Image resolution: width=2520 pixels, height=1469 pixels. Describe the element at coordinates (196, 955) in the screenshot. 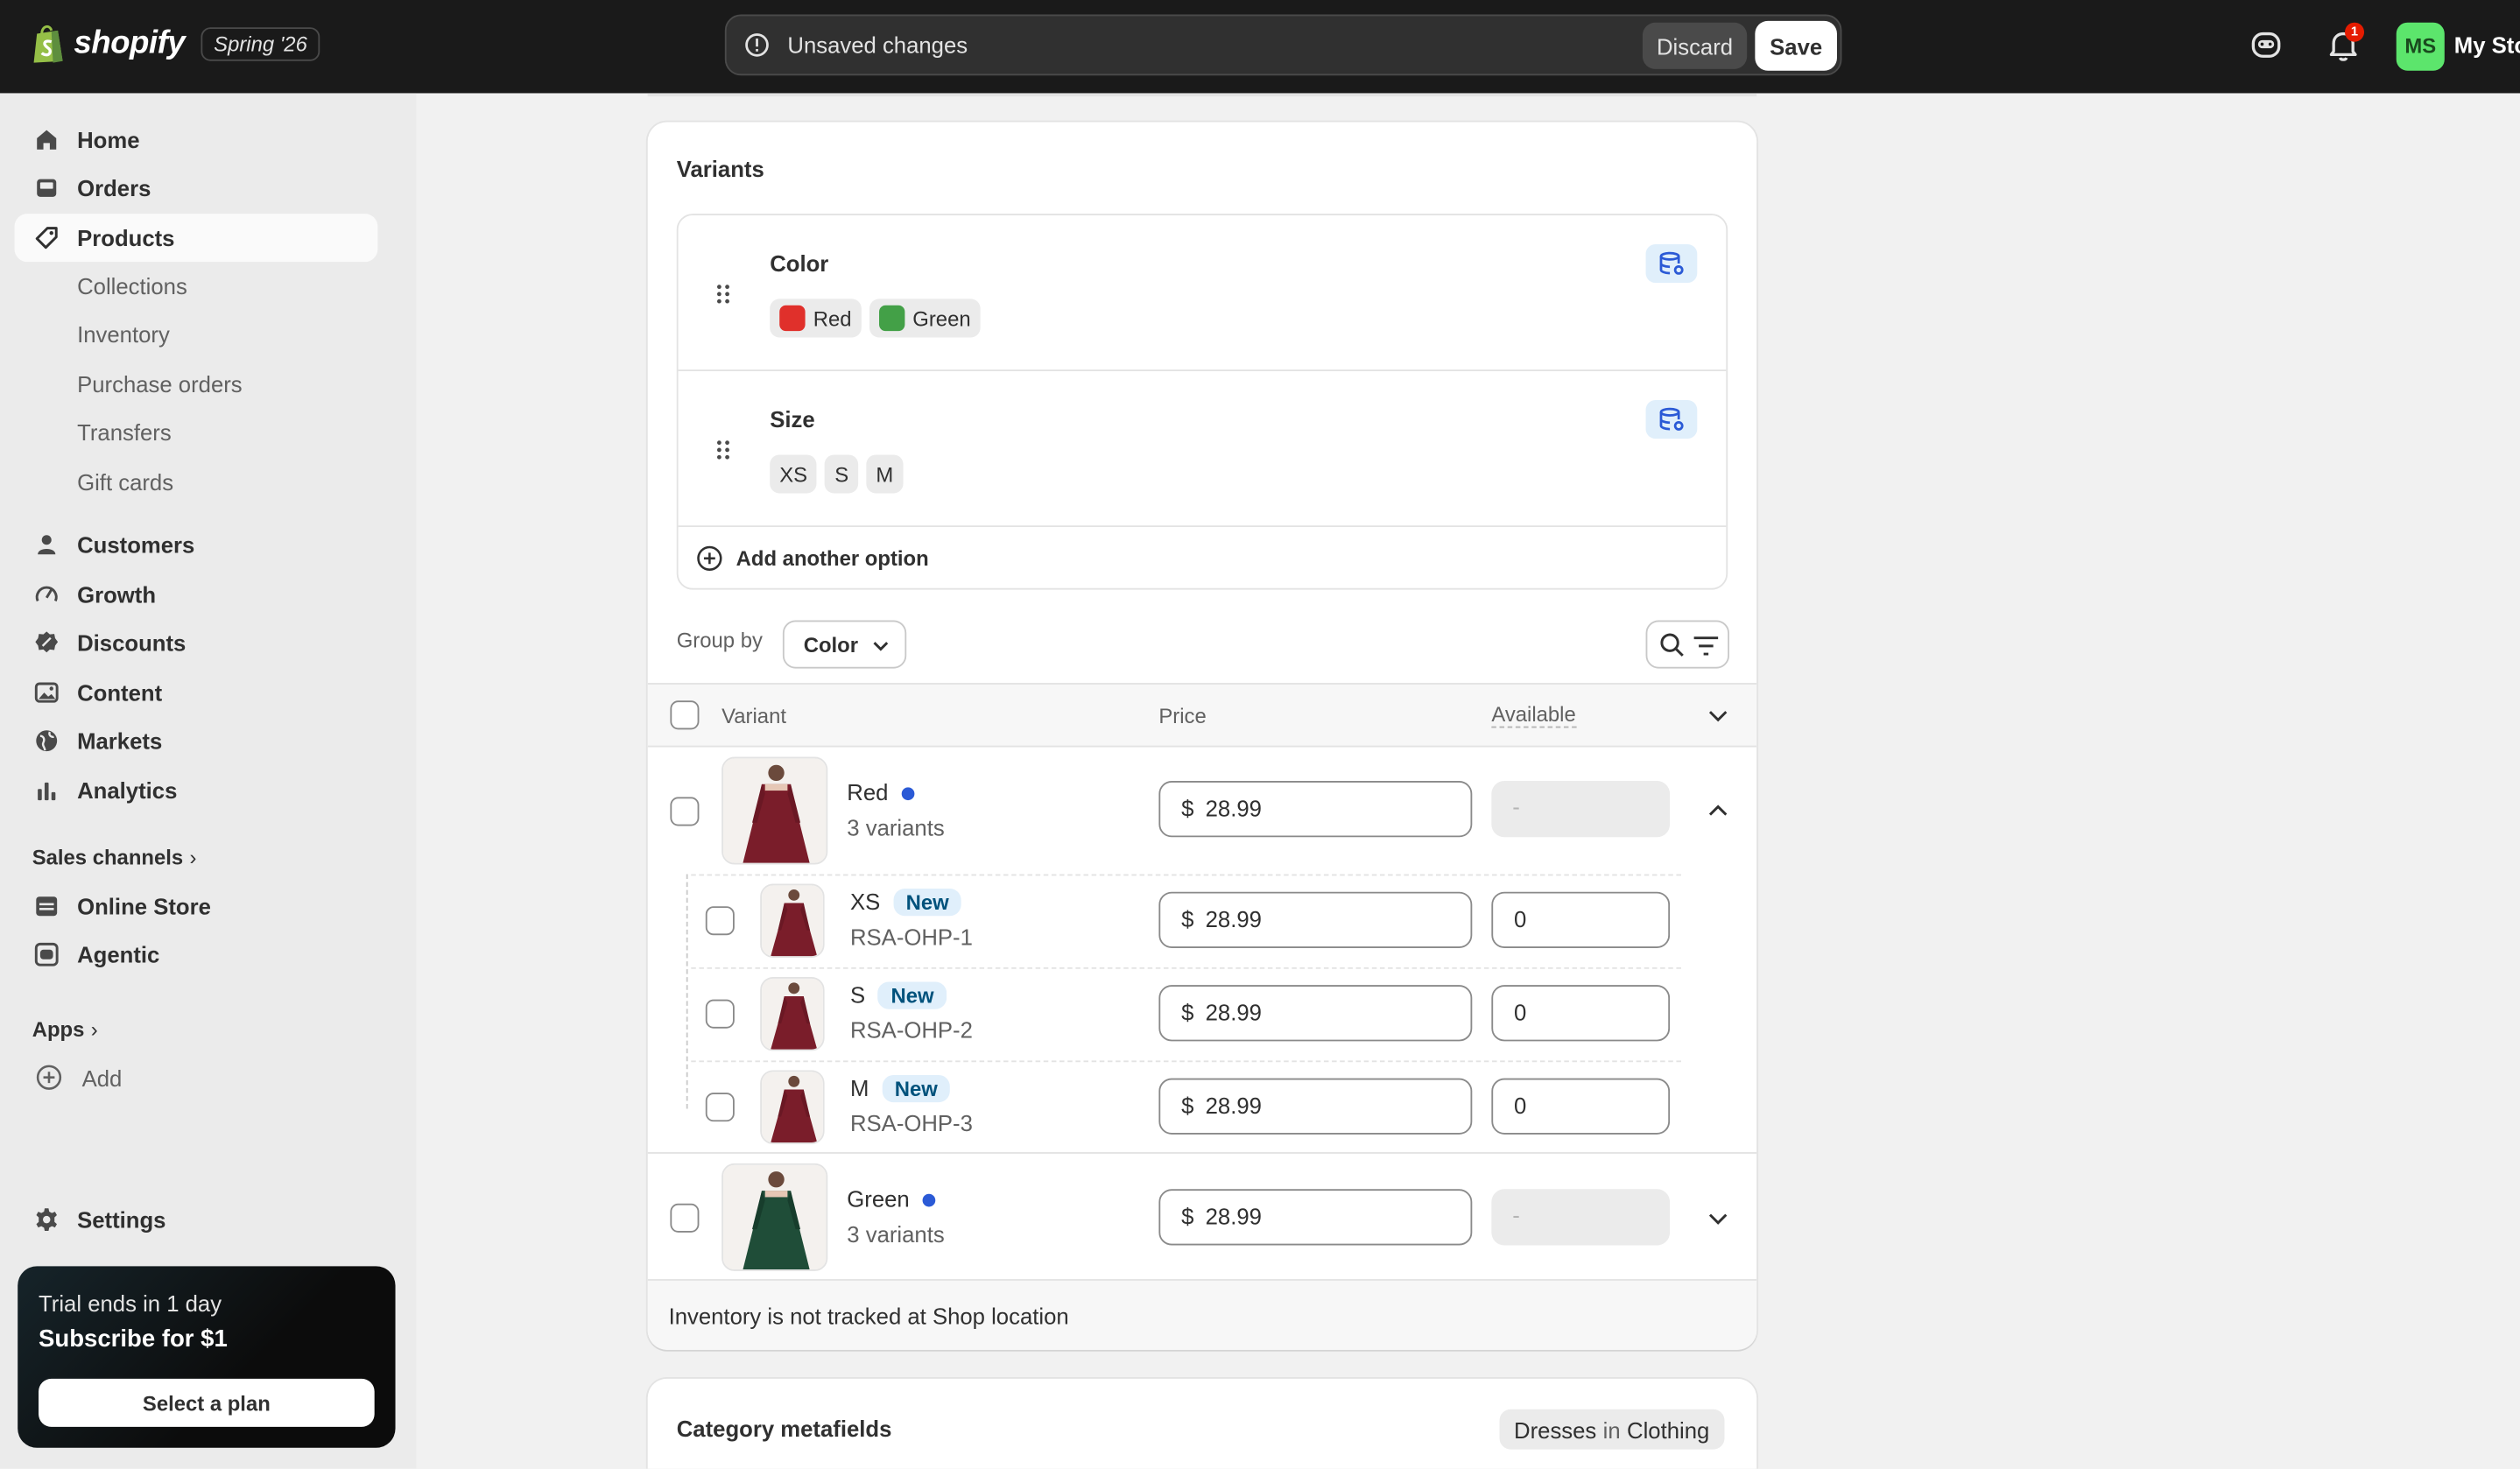

I see `sidebar-item-agentic: Agentic` at that location.